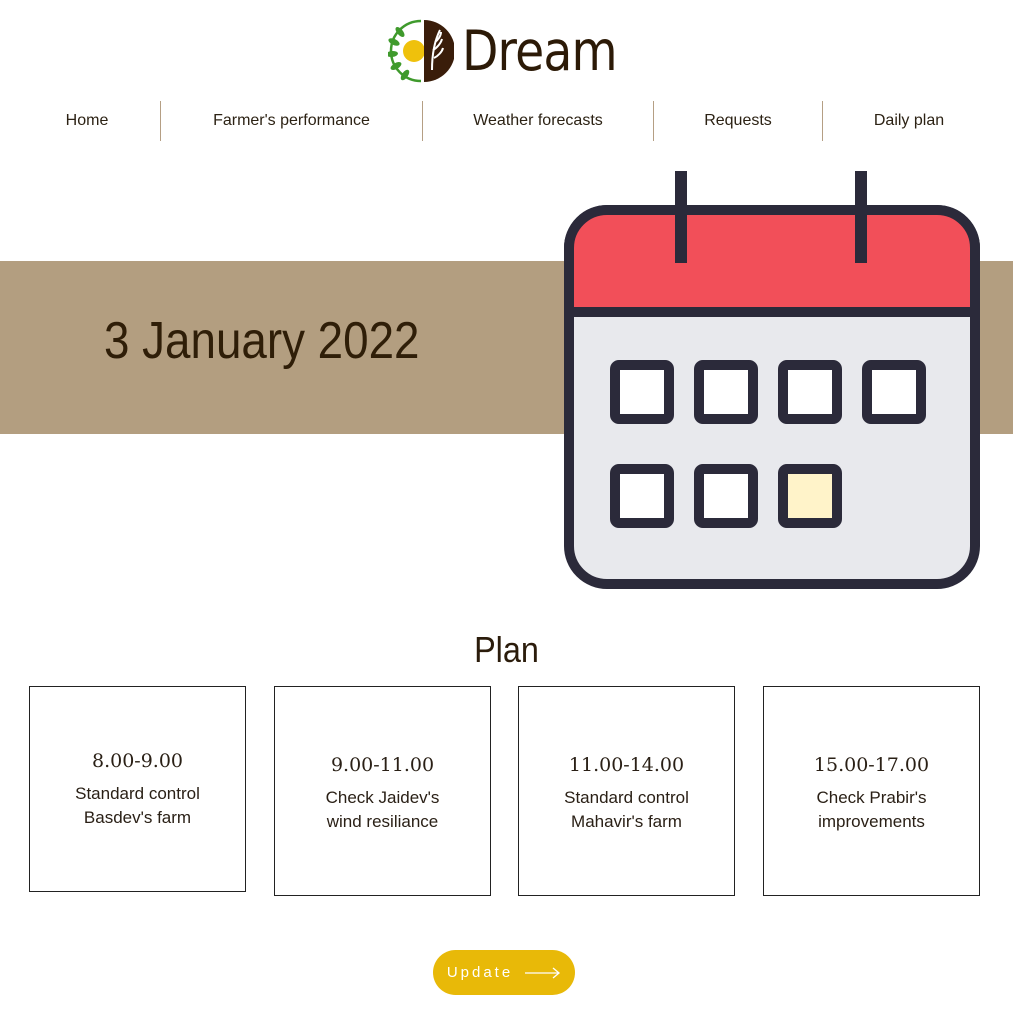  What do you see at coordinates (382, 809) in the screenshot?
I see `plan-description: Check Jaidev's wind resiliance` at bounding box center [382, 809].